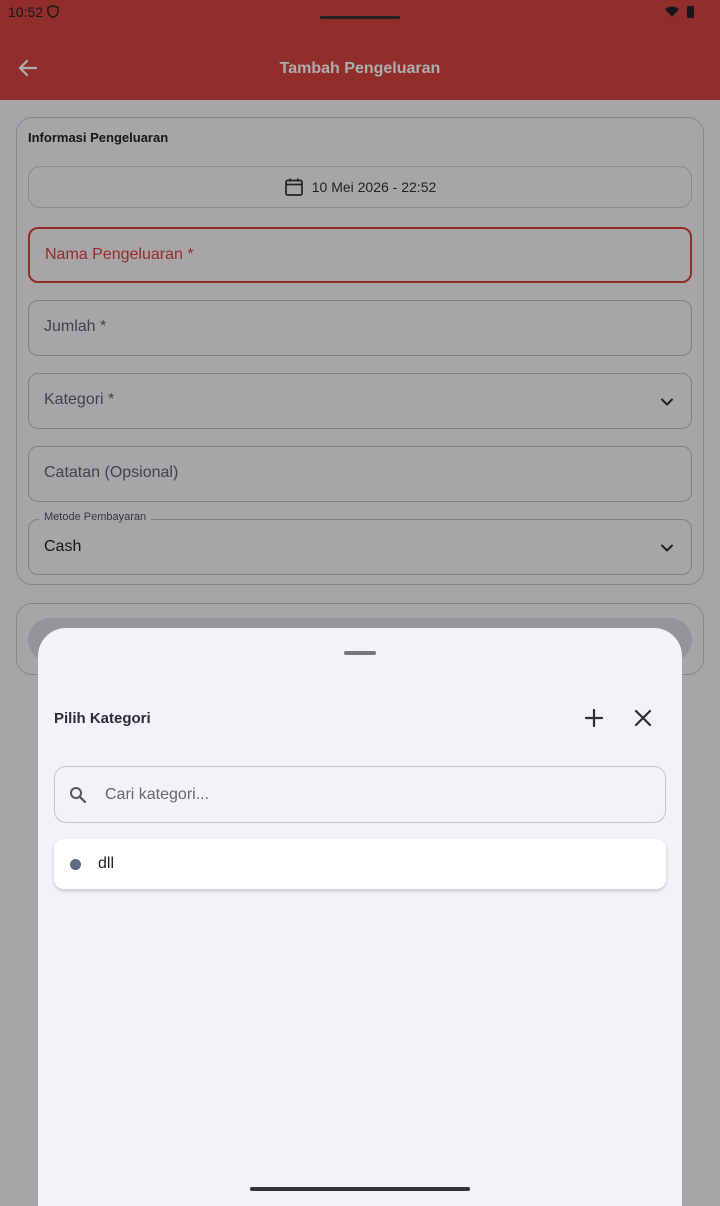  What do you see at coordinates (360, 1189) in the screenshot?
I see `home-indicator` at bounding box center [360, 1189].